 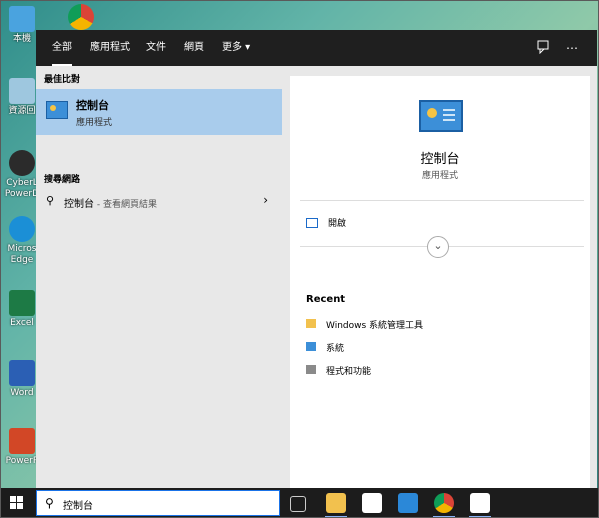 I want to click on desktop-icon-excel: Excel, so click(x=19, y=309).